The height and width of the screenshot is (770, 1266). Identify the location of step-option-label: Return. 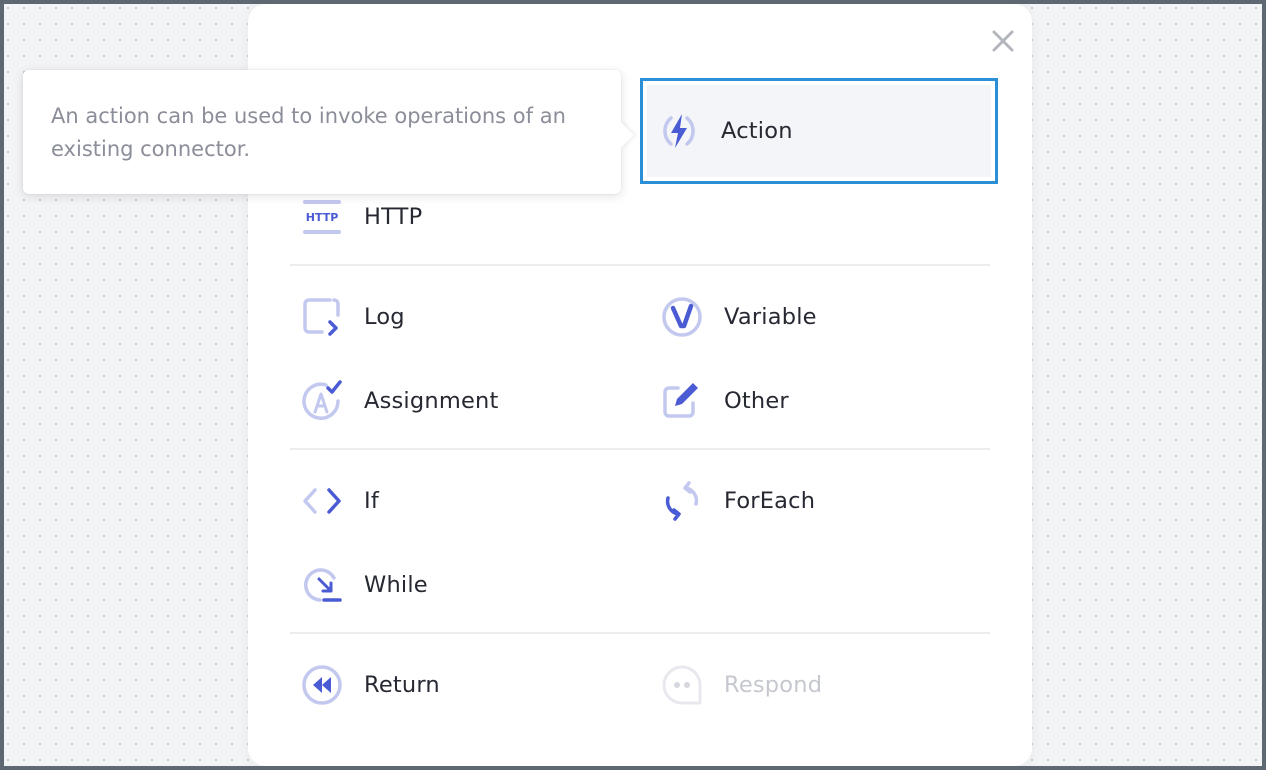
(402, 685).